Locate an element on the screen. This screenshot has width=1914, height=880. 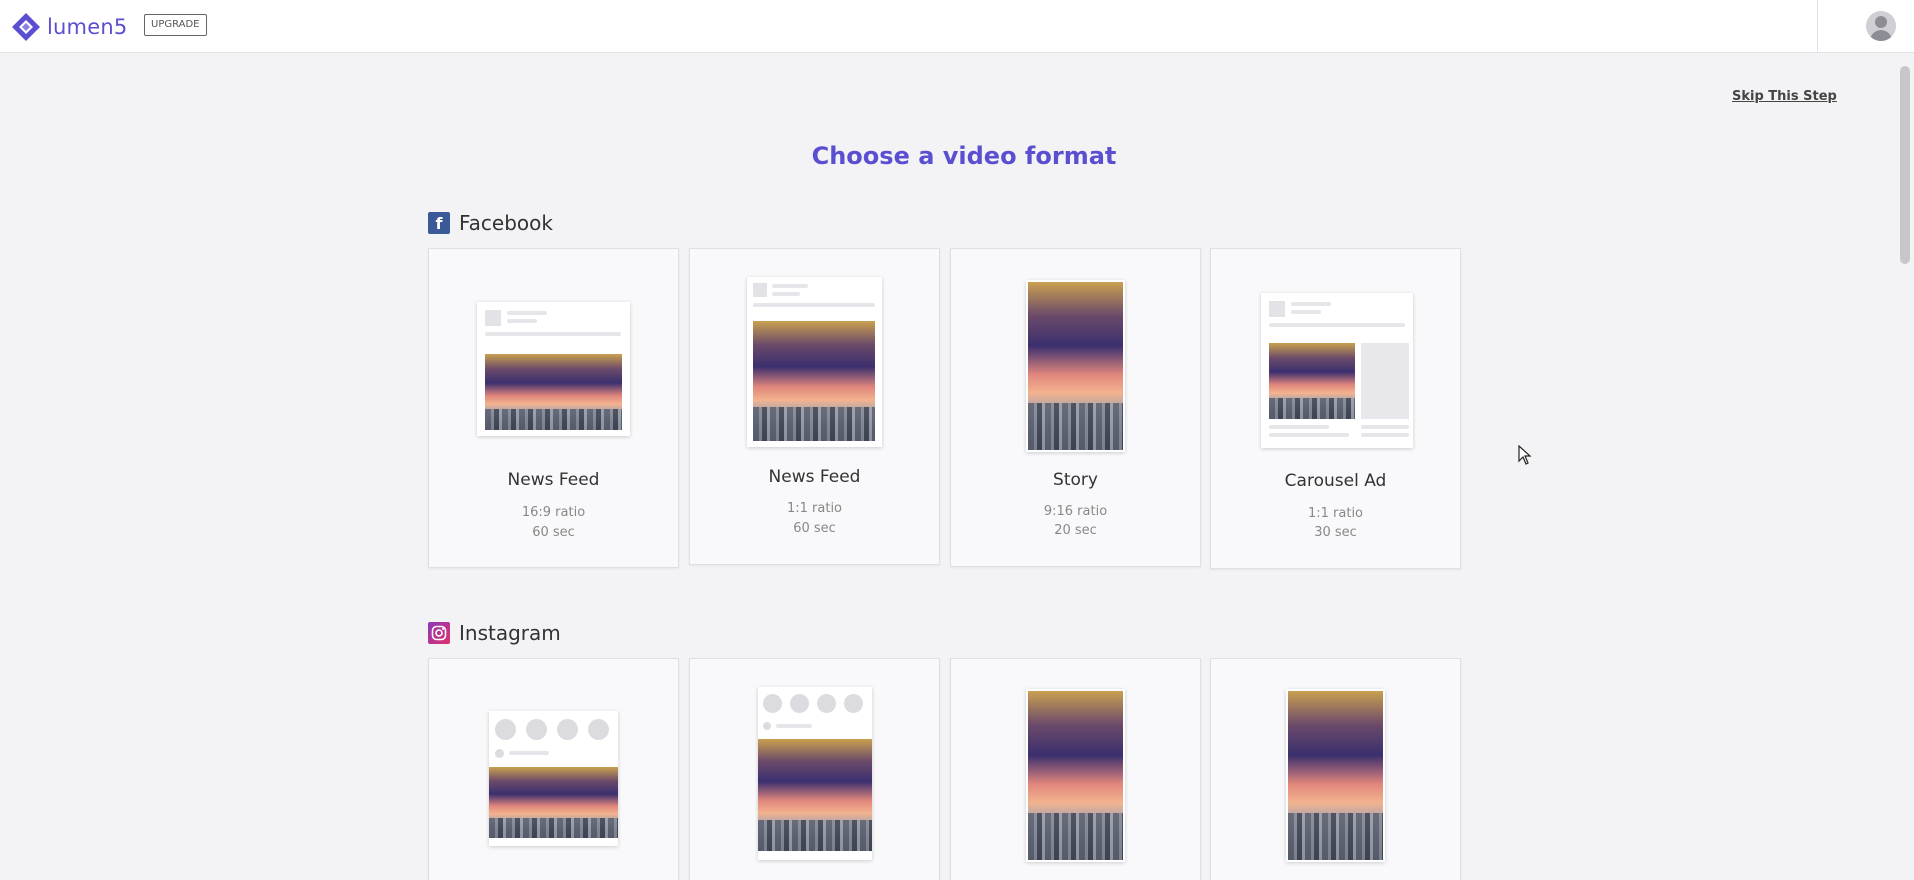
format-card-facebook-news-feed-1-1: News Feed 1:1 ratio 60 sec is located at coordinates (814, 406).